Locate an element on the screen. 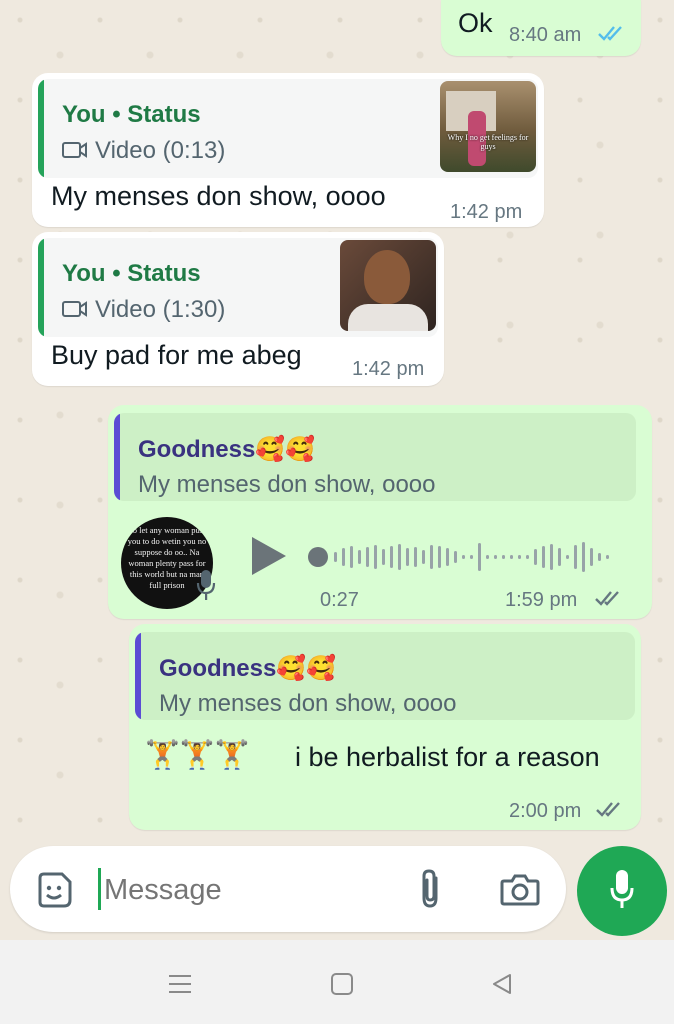 Image resolution: width=674 pixels, height=1024 pixels. message-composer is located at coordinates (288, 889).